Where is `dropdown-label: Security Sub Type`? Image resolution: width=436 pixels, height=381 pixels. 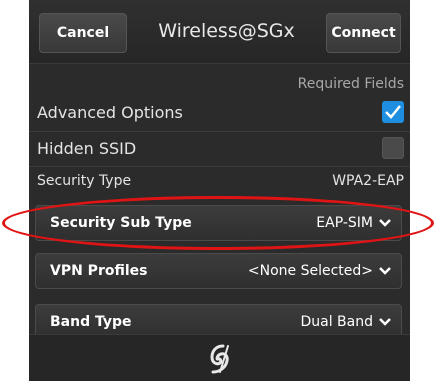
dropdown-label: Security Sub Type is located at coordinates (121, 223).